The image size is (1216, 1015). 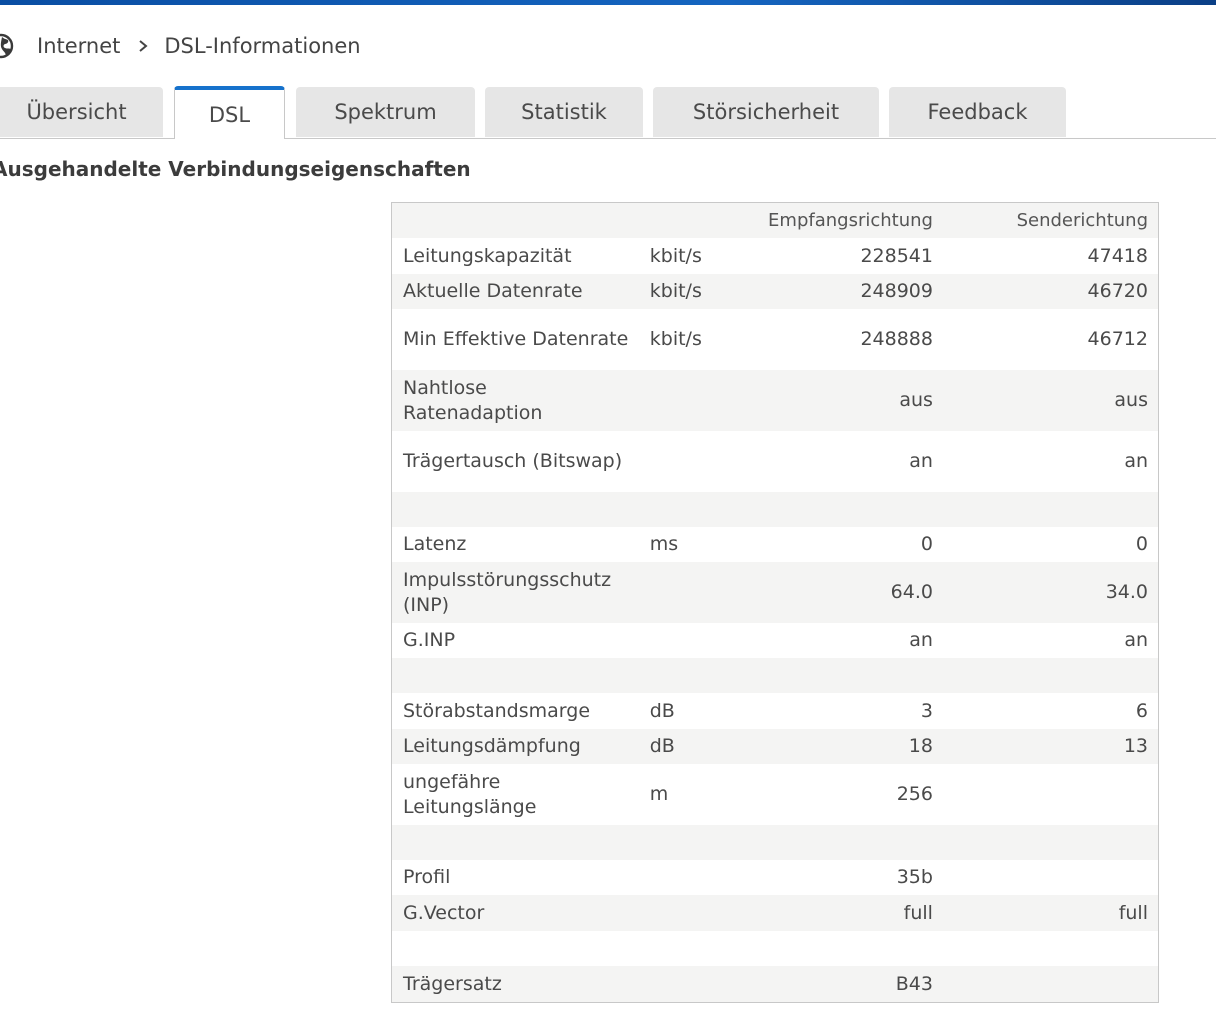 I want to click on section-title: Ausgehandelte Verbindungseigenschaften, so click(x=235, y=169).